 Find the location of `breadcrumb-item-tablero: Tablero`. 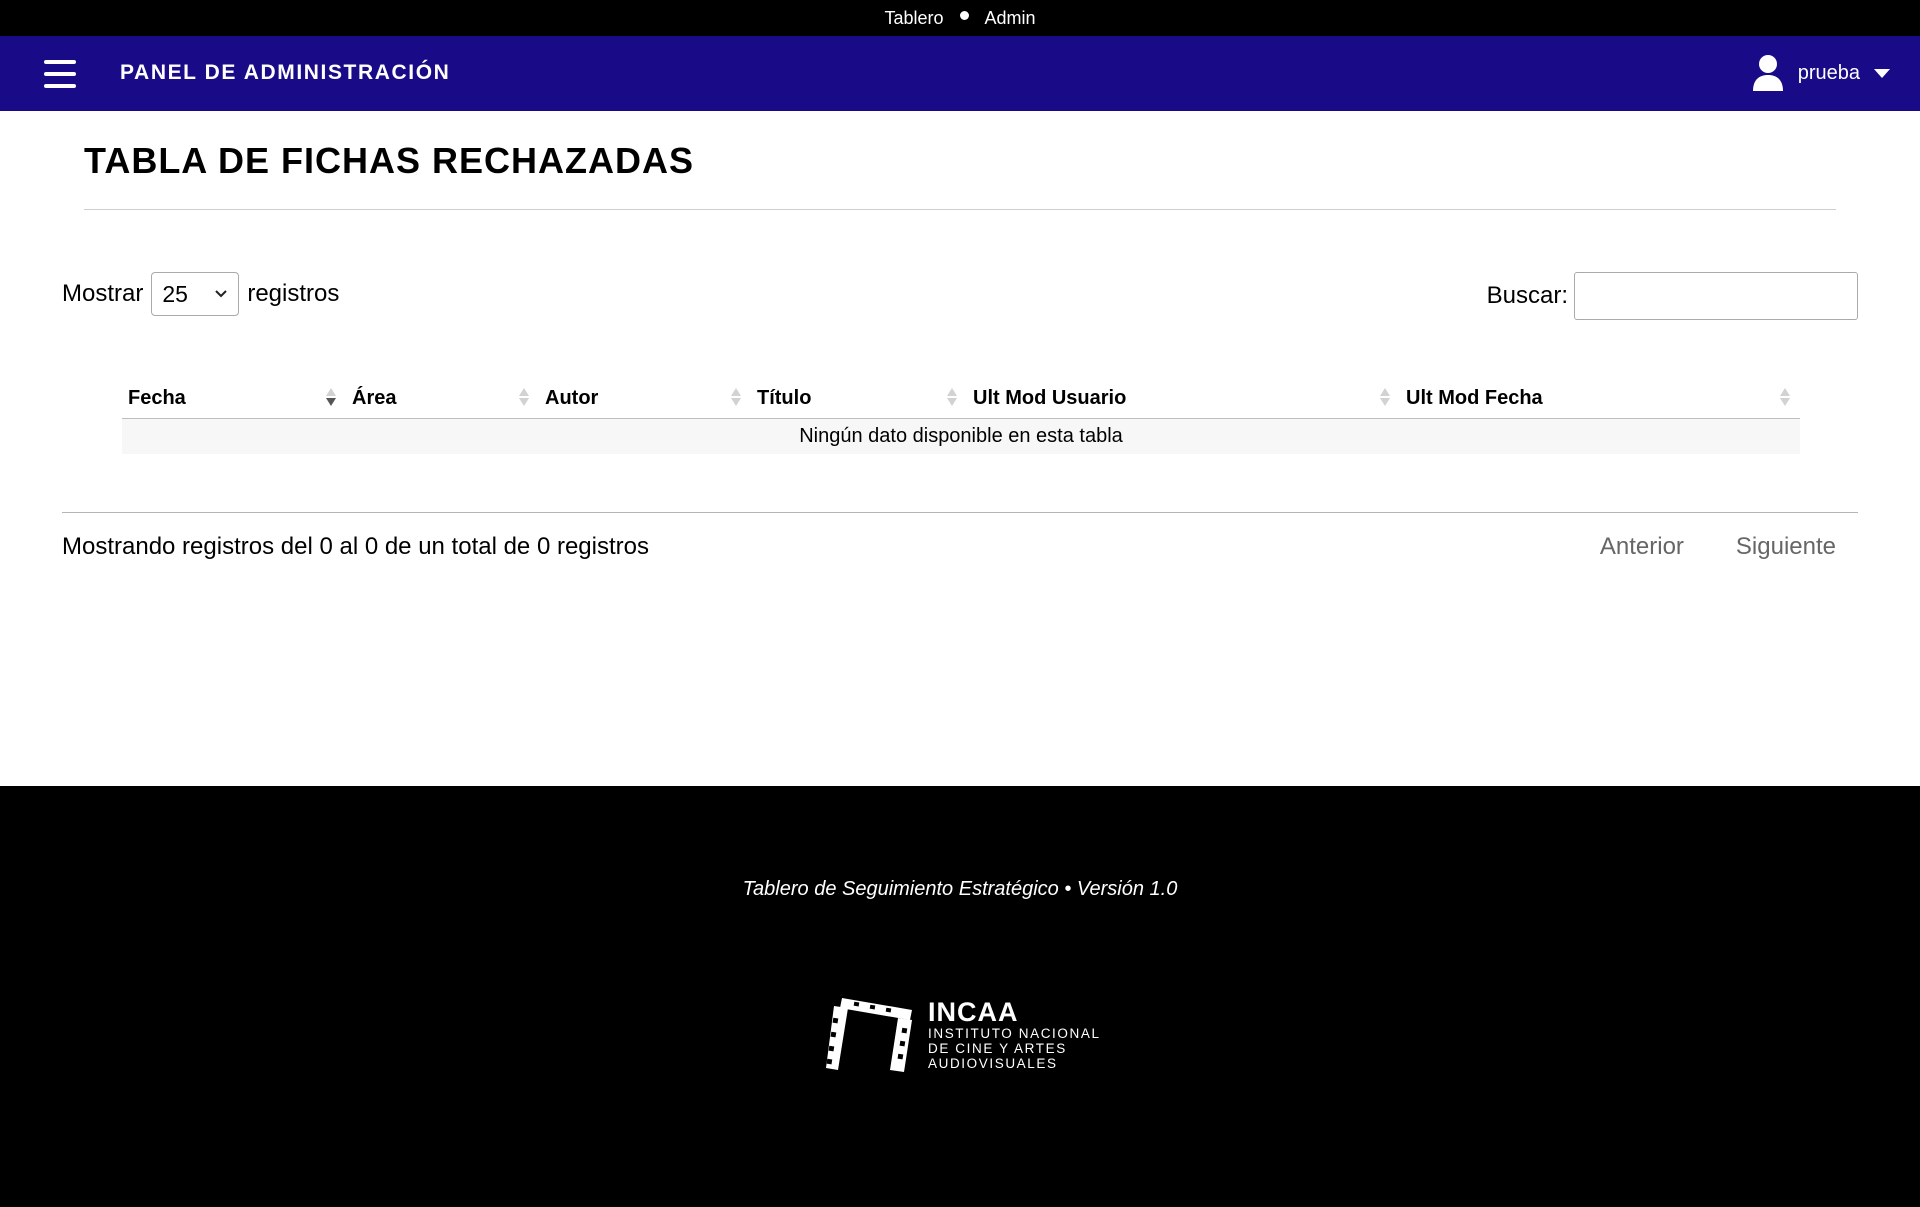

breadcrumb-item-tablero: Tablero is located at coordinates (913, 18).